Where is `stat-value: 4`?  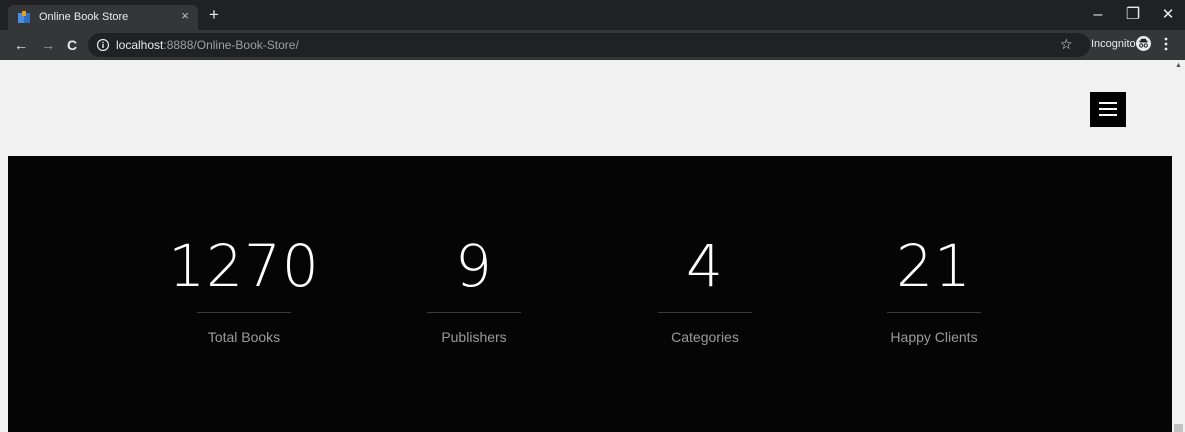
stat-value: 4 is located at coordinates (705, 266).